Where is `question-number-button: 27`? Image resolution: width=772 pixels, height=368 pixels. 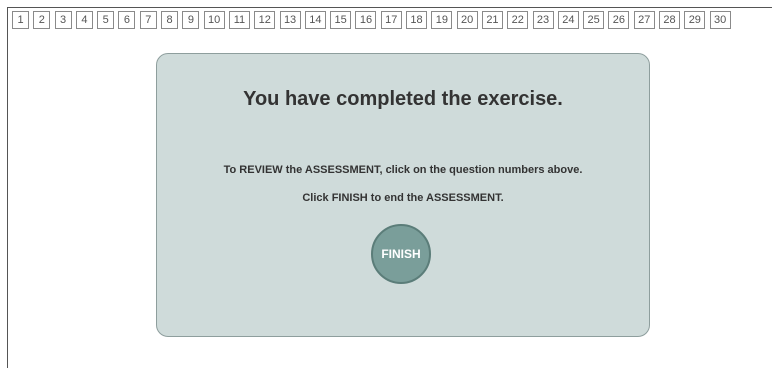 question-number-button: 27 is located at coordinates (644, 20).